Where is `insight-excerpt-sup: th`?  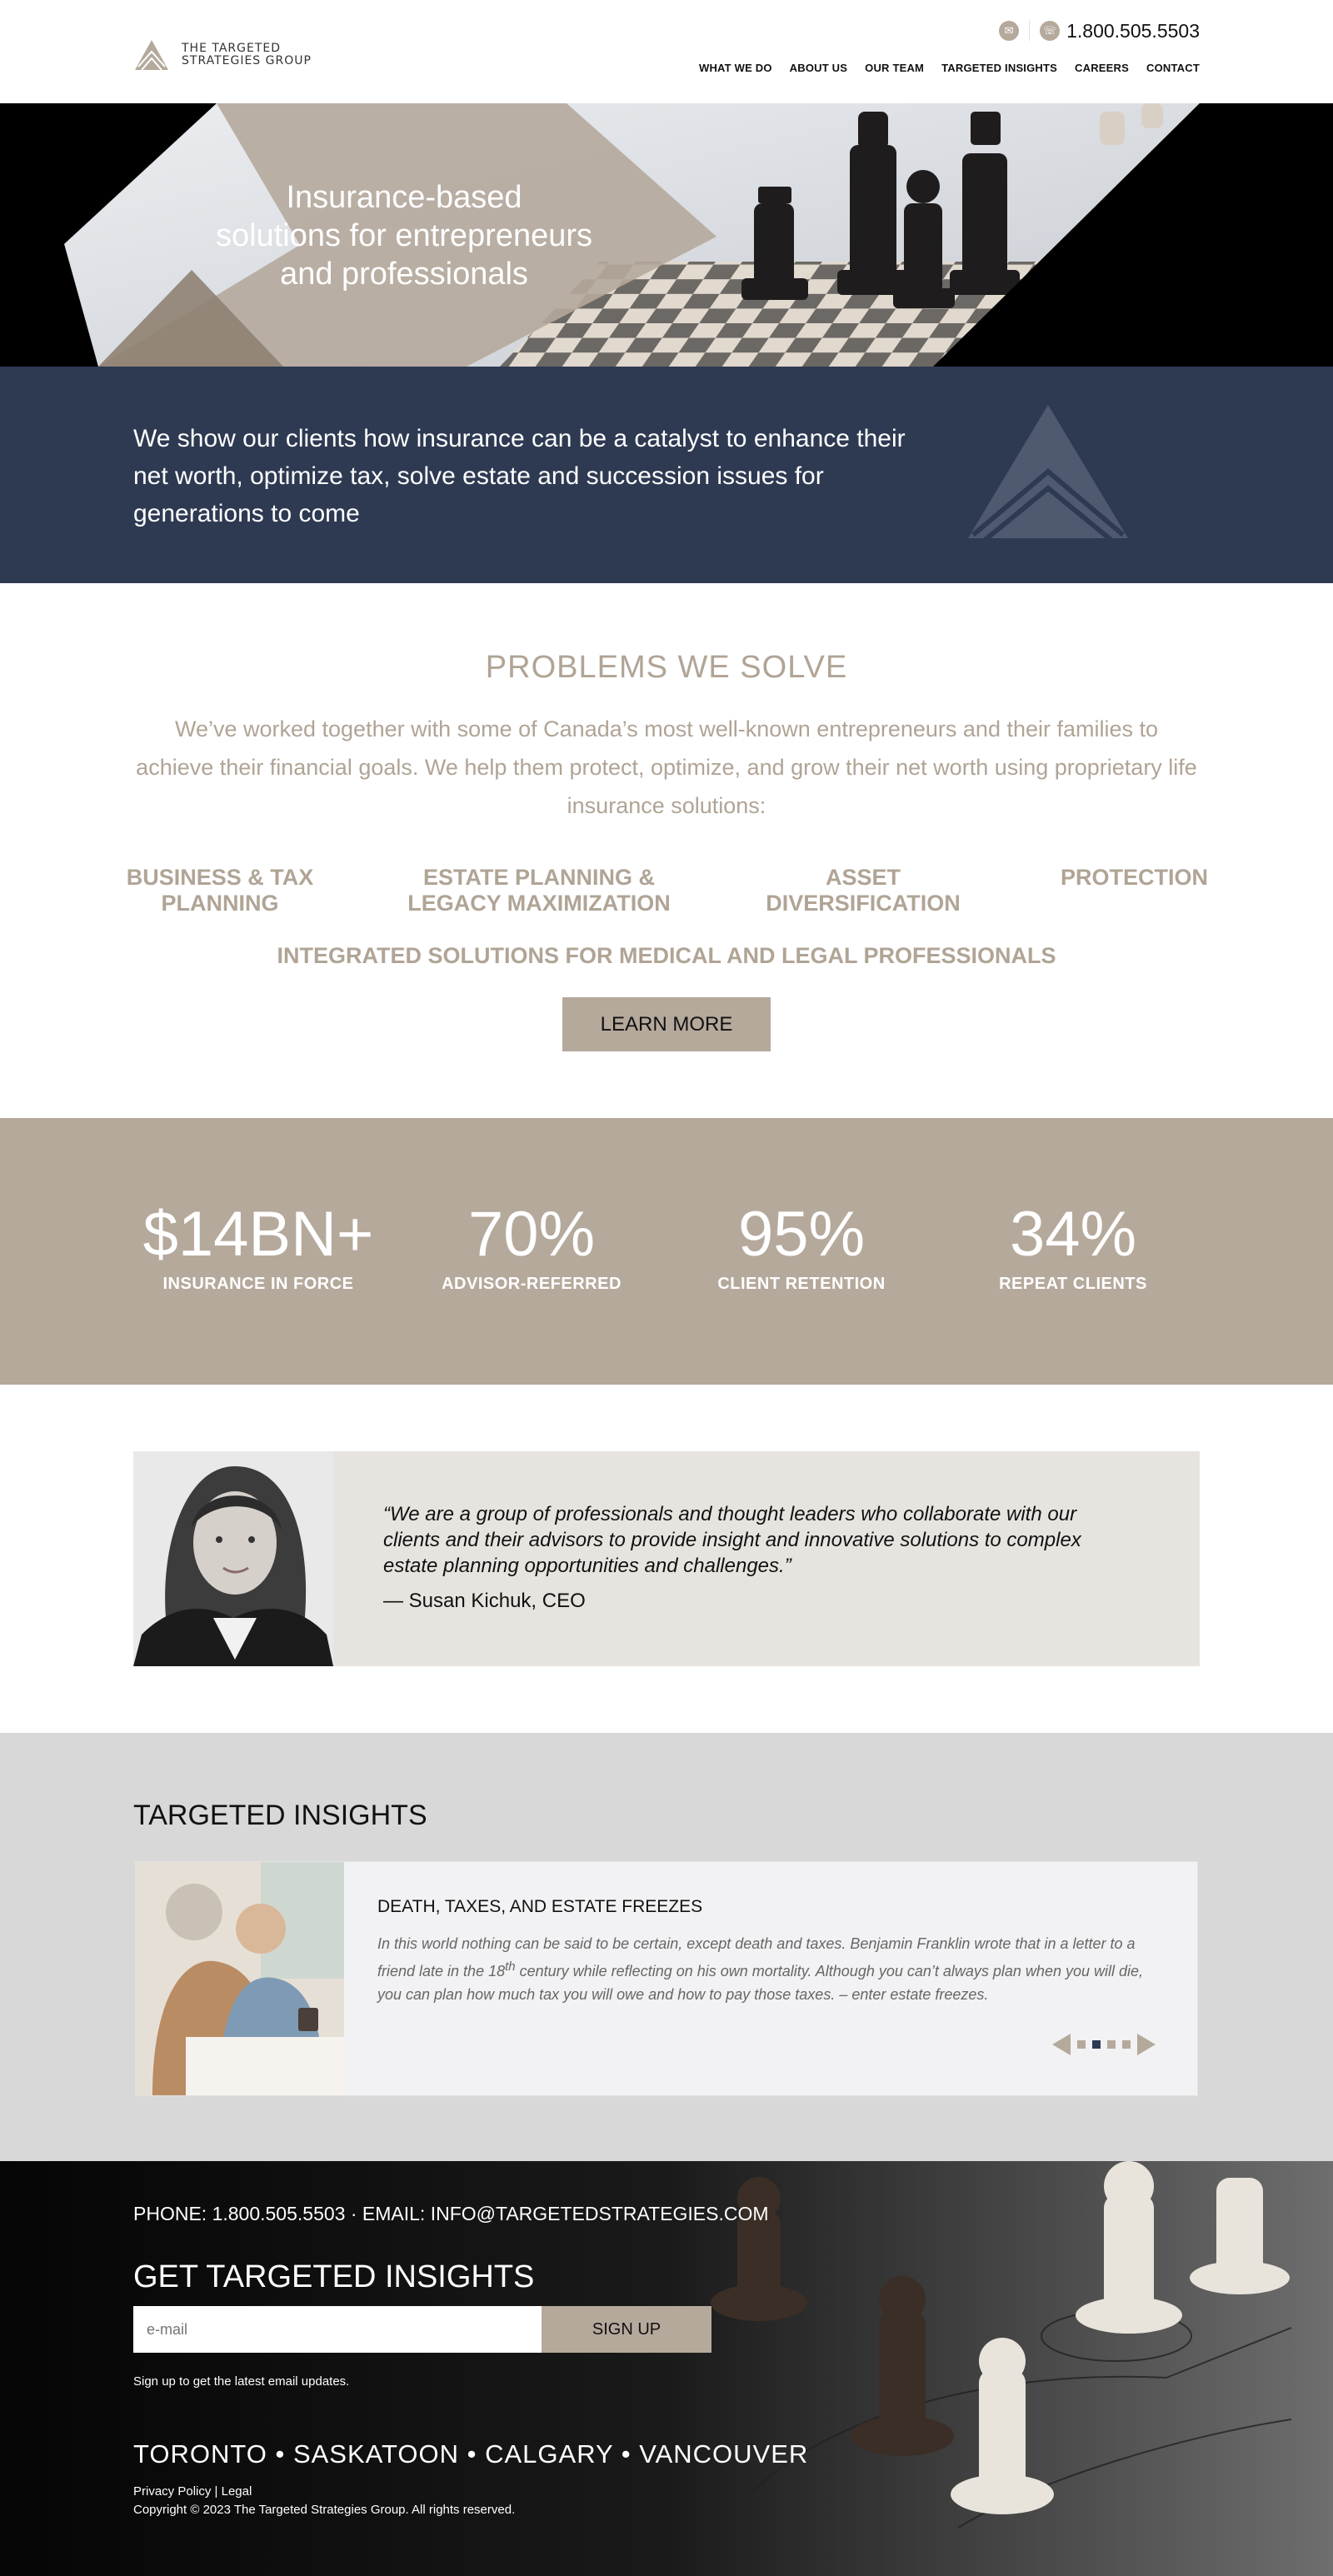
insight-excerpt-sup: th is located at coordinates (511, 1966).